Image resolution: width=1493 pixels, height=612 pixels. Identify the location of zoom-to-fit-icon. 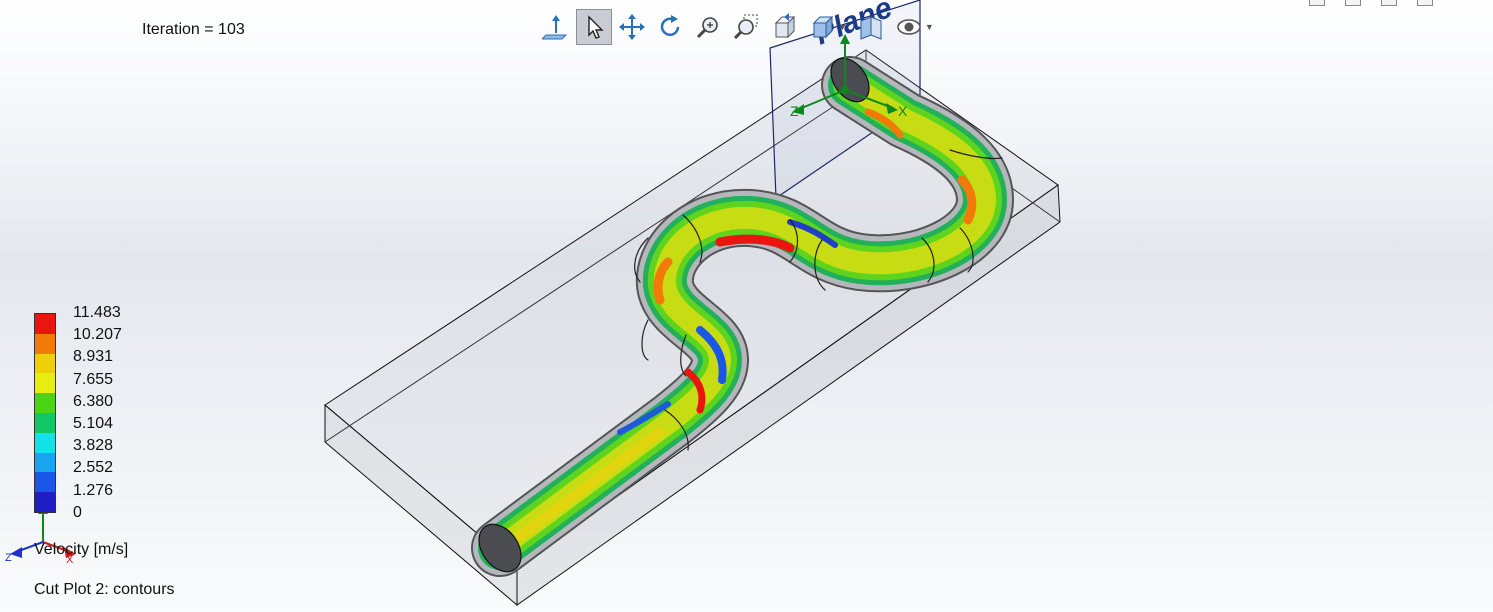
(708, 27).